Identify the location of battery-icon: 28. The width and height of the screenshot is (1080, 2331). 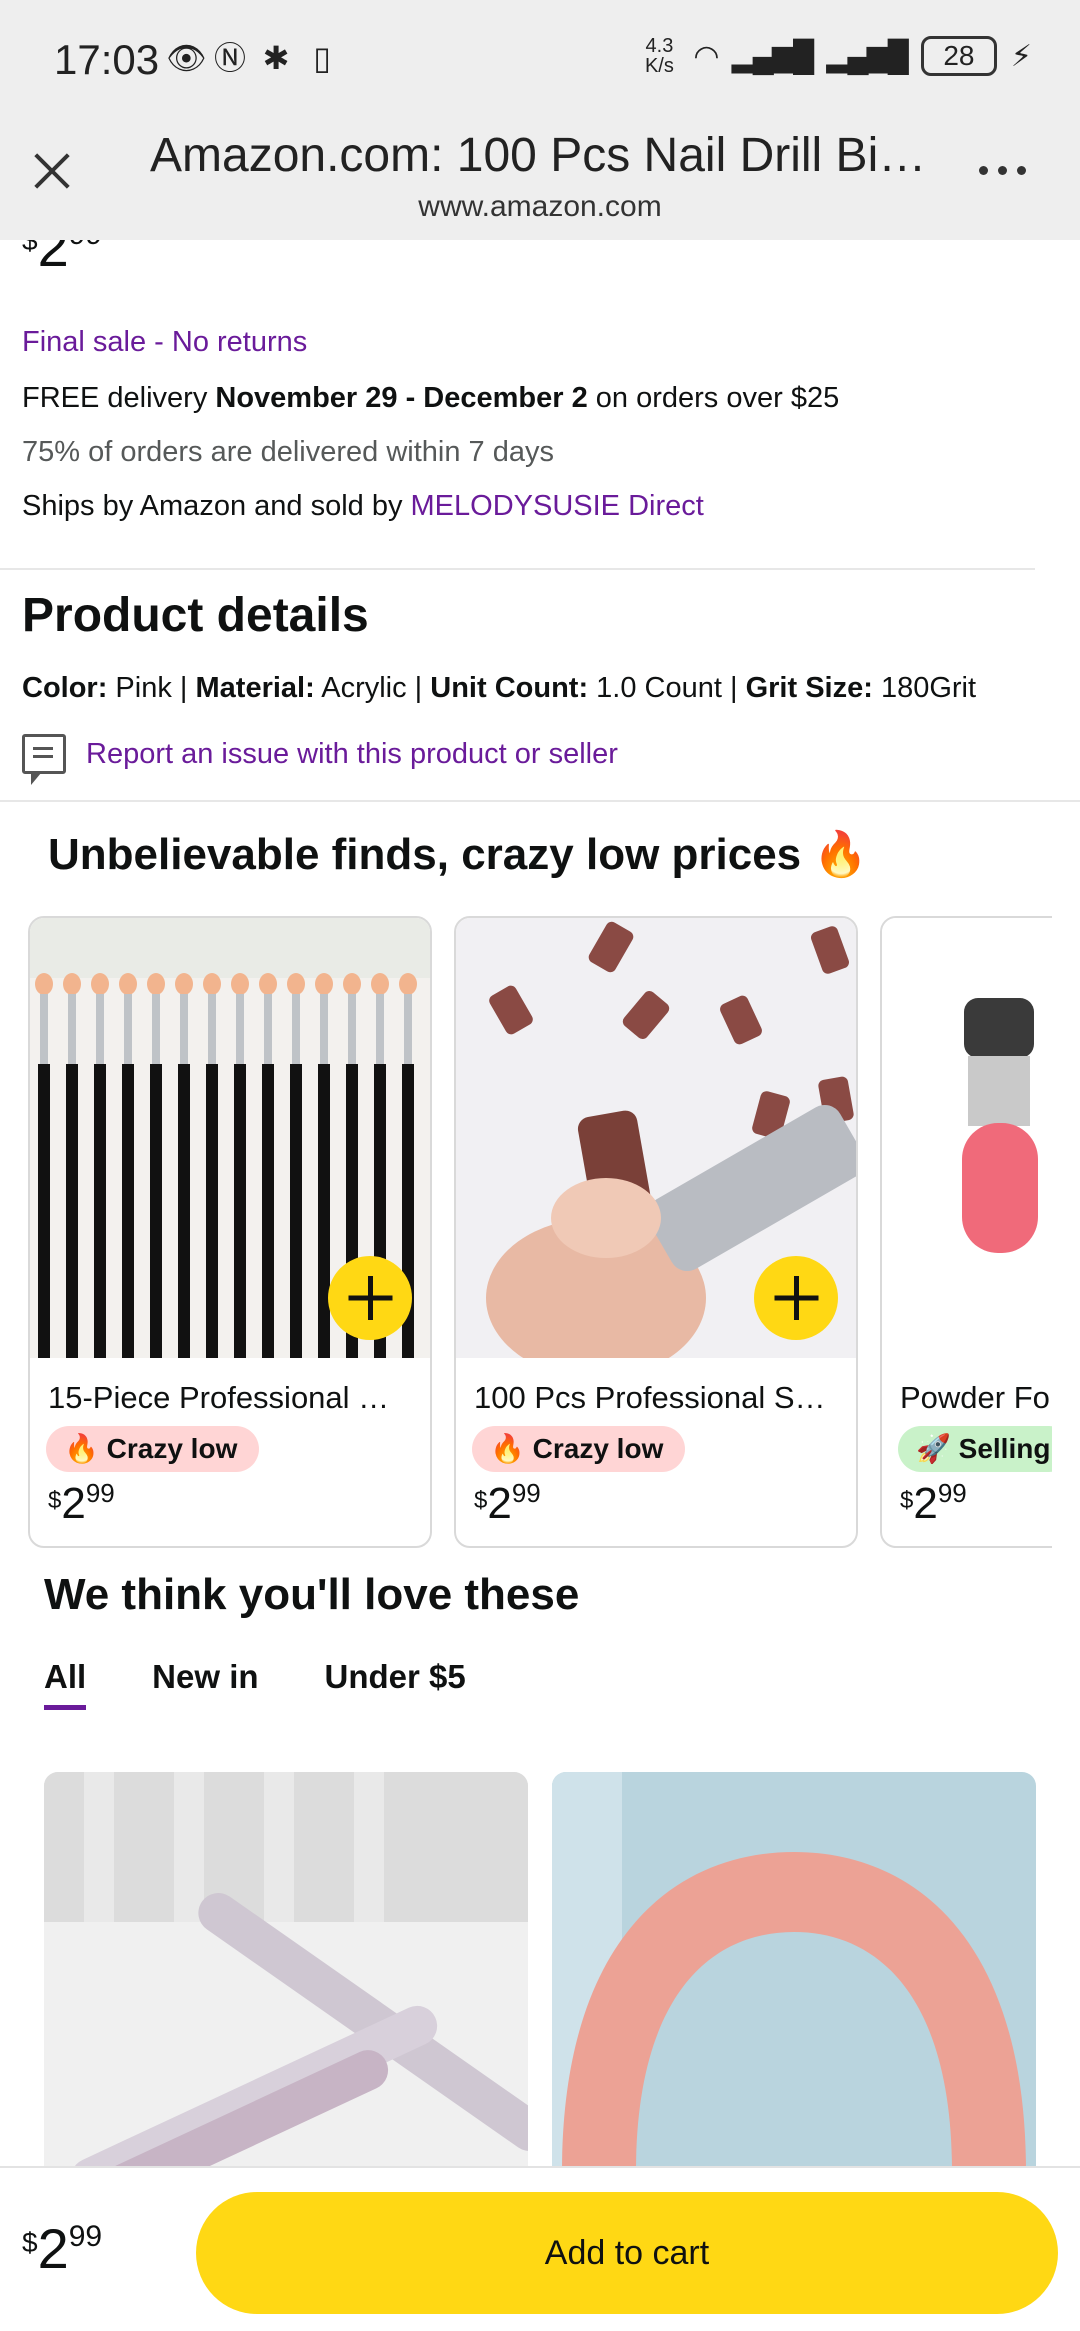
(958, 56).